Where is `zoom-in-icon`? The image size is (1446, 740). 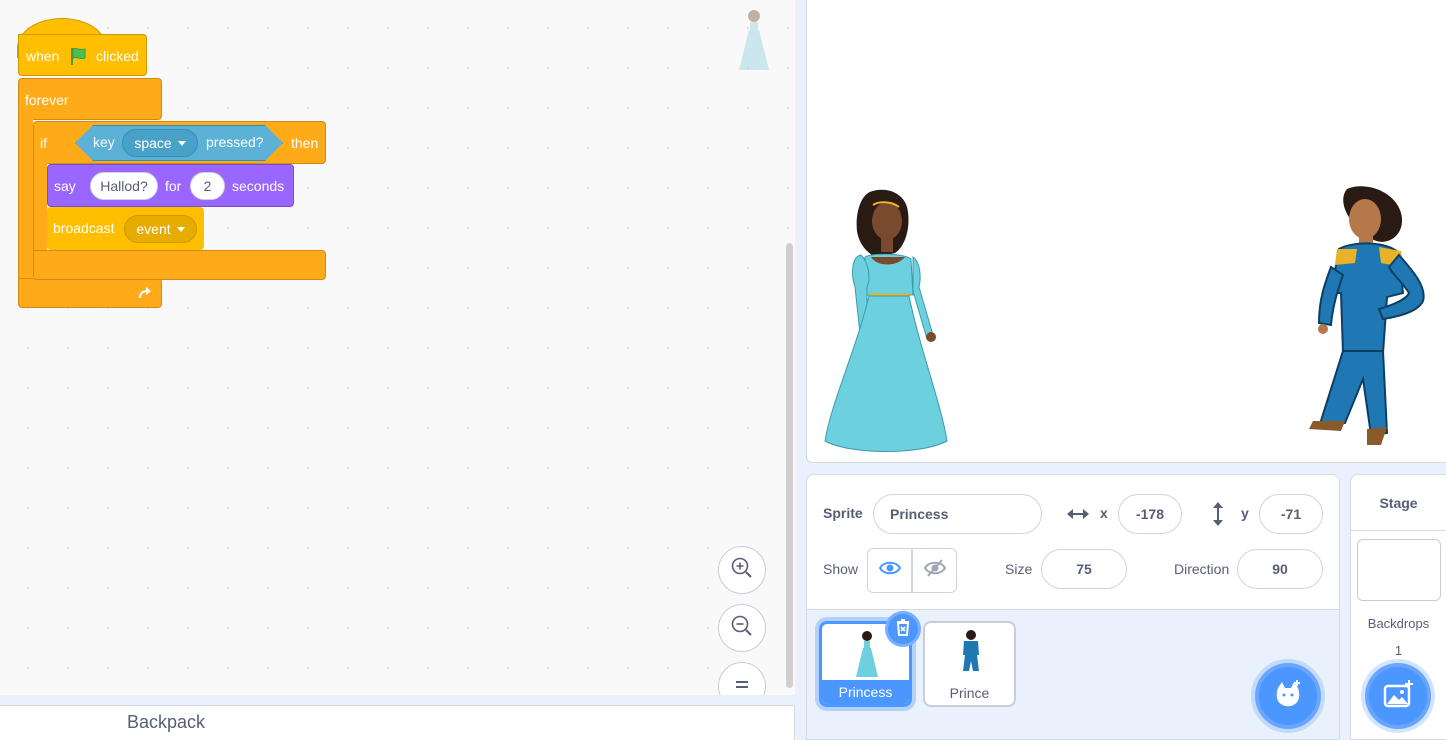 zoom-in-icon is located at coordinates (742, 570).